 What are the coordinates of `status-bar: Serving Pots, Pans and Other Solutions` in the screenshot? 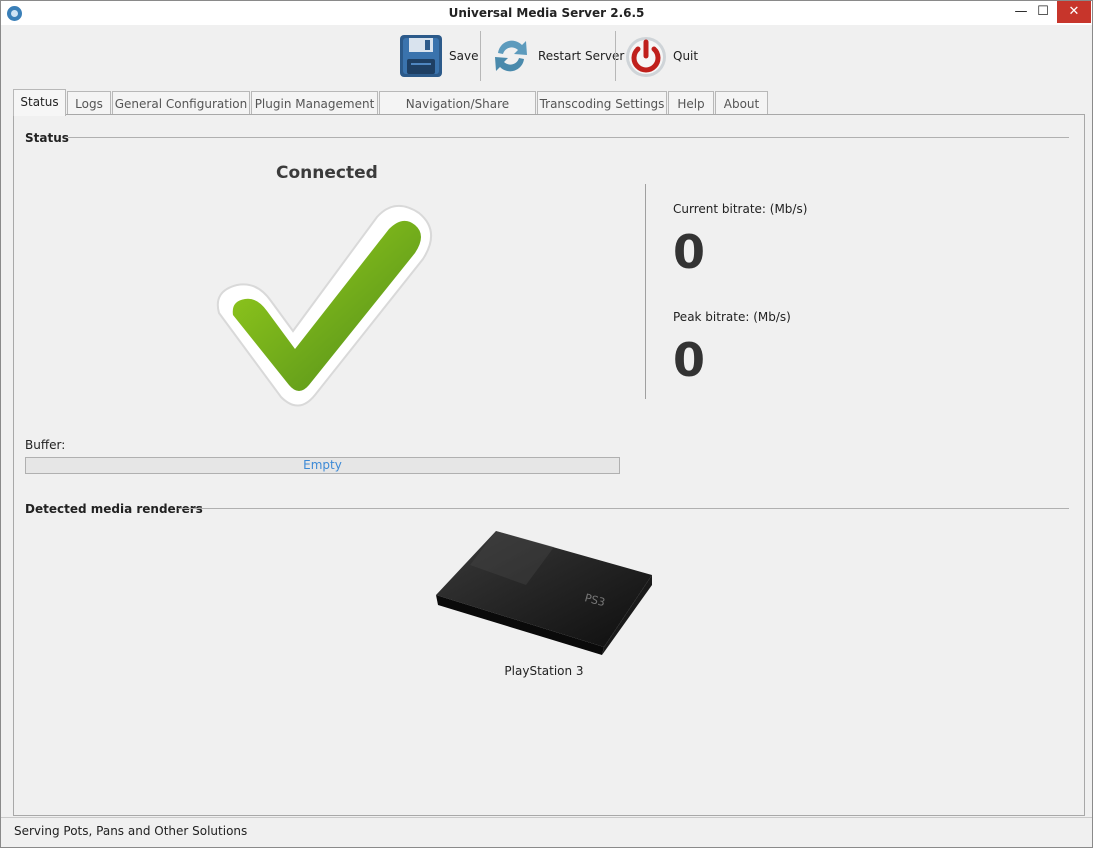 It's located at (546, 832).